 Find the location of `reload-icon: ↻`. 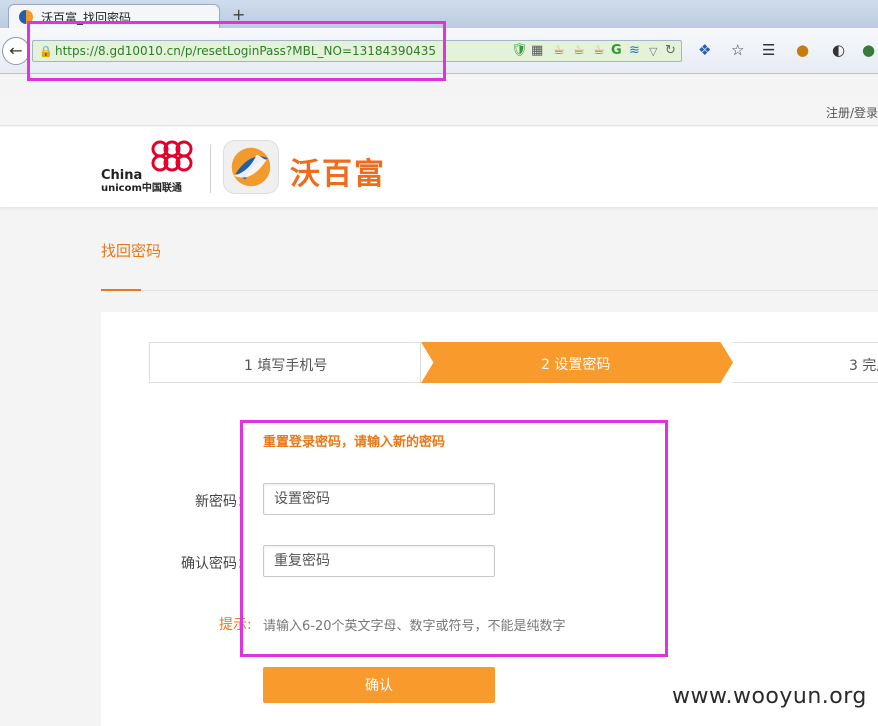

reload-icon: ↻ is located at coordinates (670, 50).